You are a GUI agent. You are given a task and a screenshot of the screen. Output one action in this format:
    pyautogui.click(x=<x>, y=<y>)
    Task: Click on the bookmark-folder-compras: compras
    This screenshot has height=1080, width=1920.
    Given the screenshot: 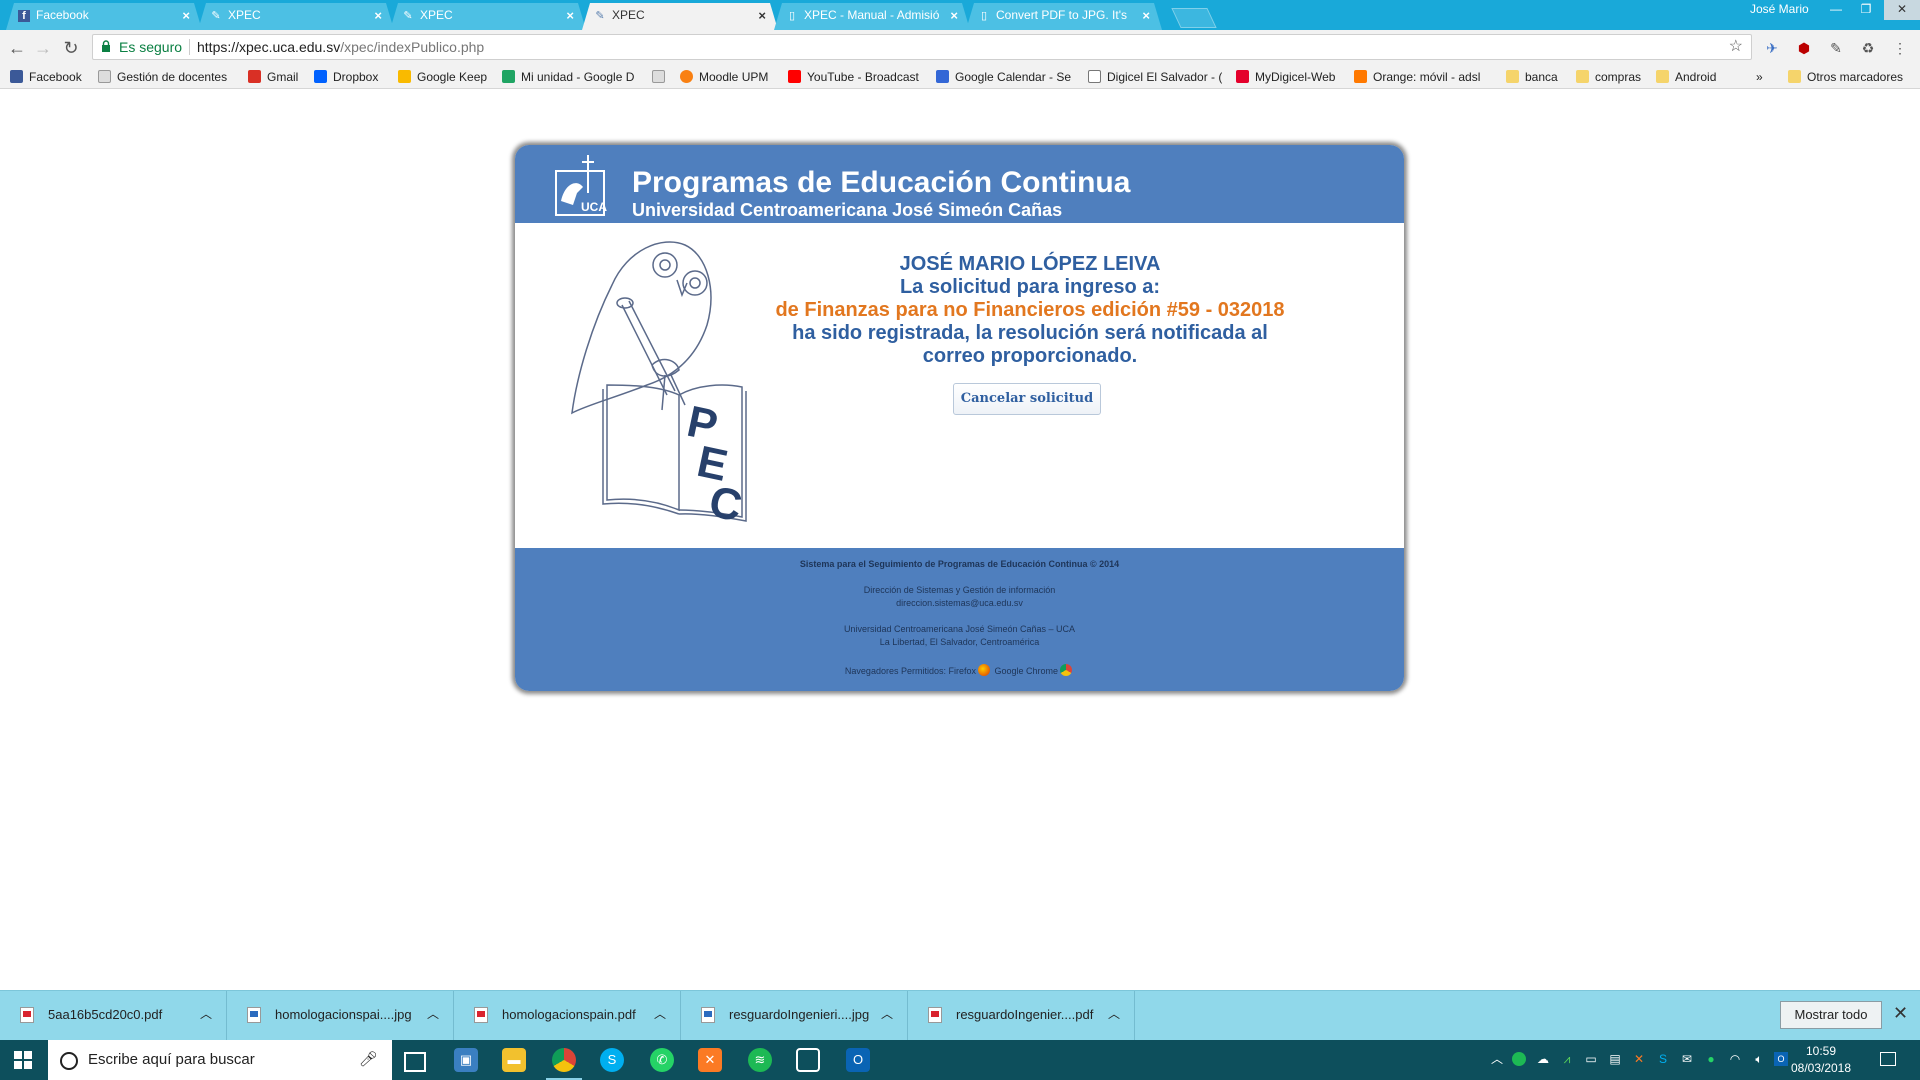 What is the action you would take?
    pyautogui.click(x=1612, y=77)
    